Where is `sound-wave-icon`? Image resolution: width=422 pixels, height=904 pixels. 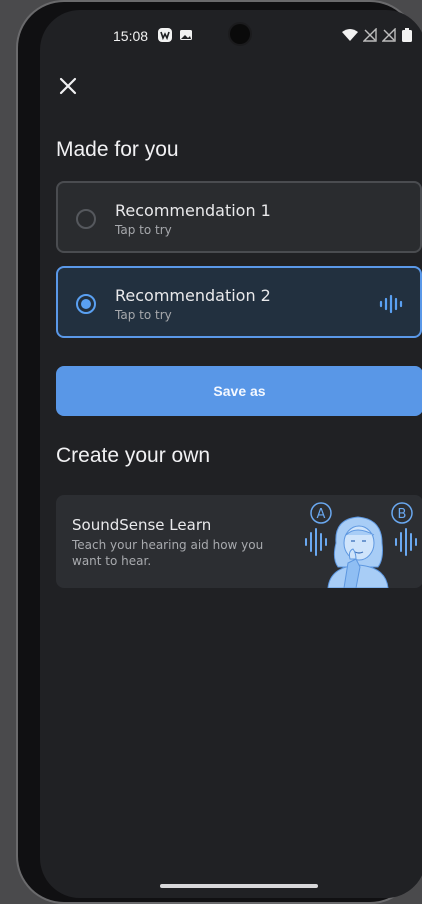 sound-wave-icon is located at coordinates (391, 304).